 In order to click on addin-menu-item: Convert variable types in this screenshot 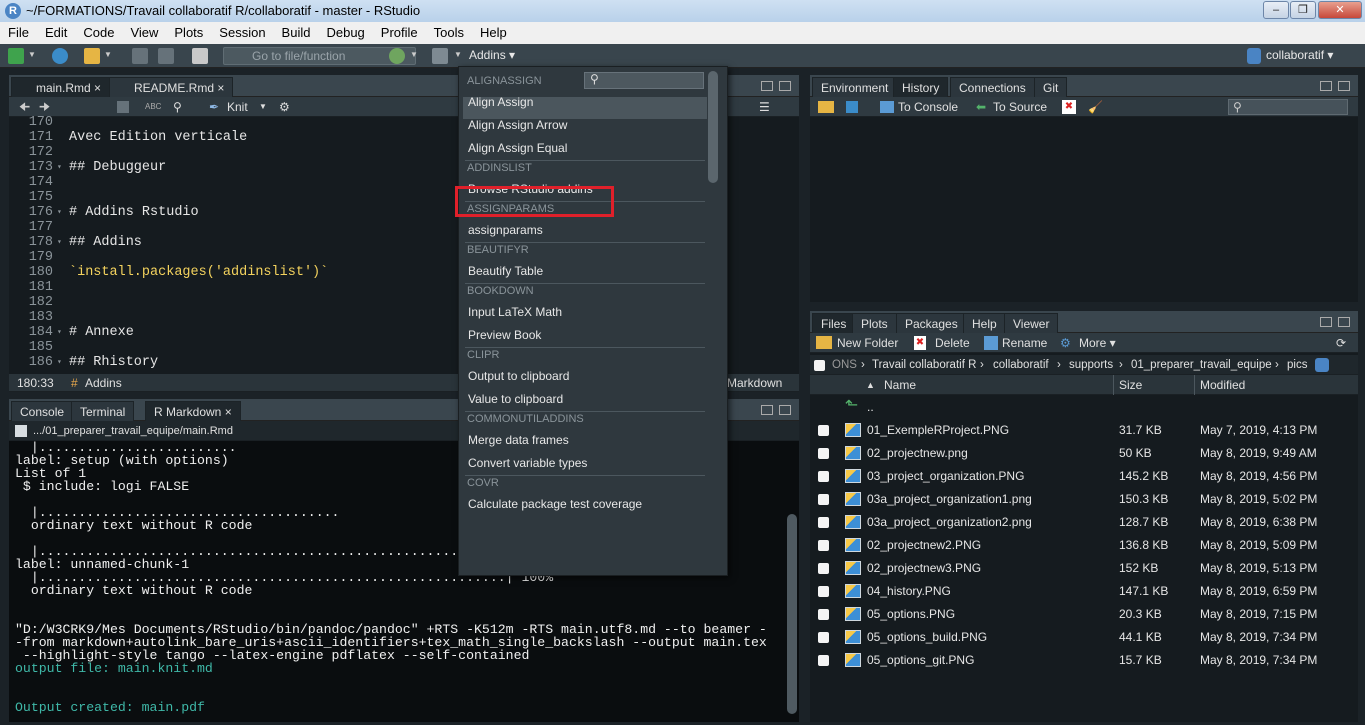, I will do `click(527, 463)`.